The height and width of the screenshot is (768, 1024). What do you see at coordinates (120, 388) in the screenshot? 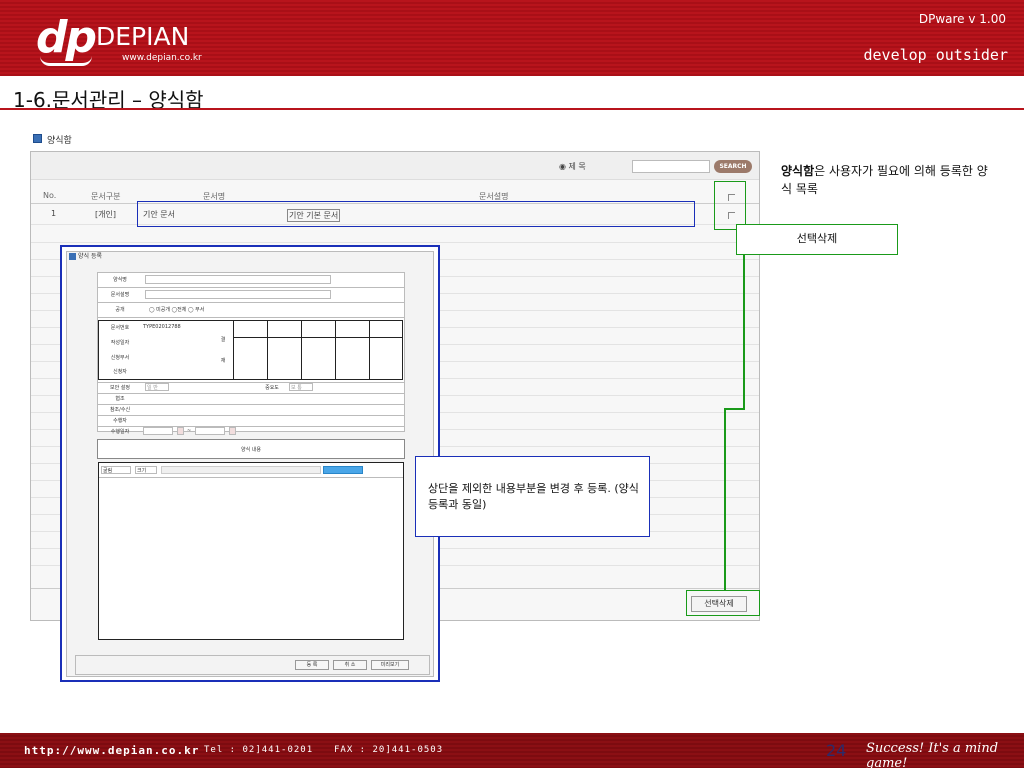
I see `security-label: 보안 설정` at bounding box center [120, 388].